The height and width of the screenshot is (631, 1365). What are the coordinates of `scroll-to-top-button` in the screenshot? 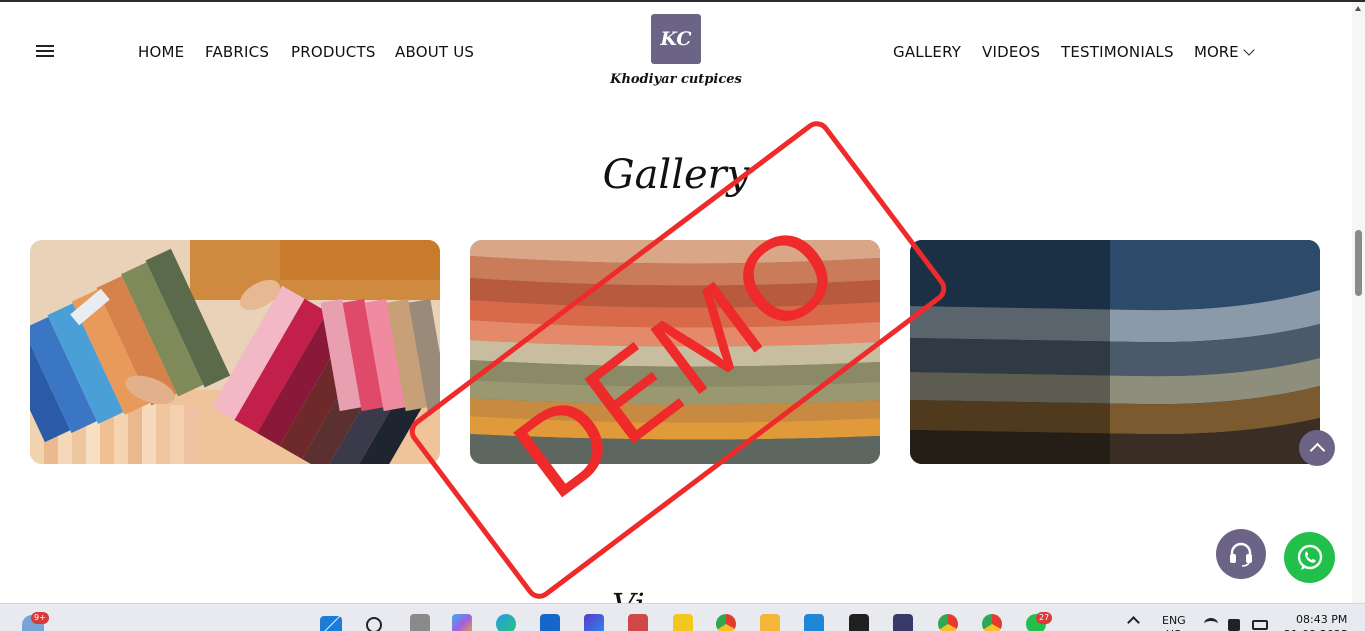 It's located at (1317, 448).